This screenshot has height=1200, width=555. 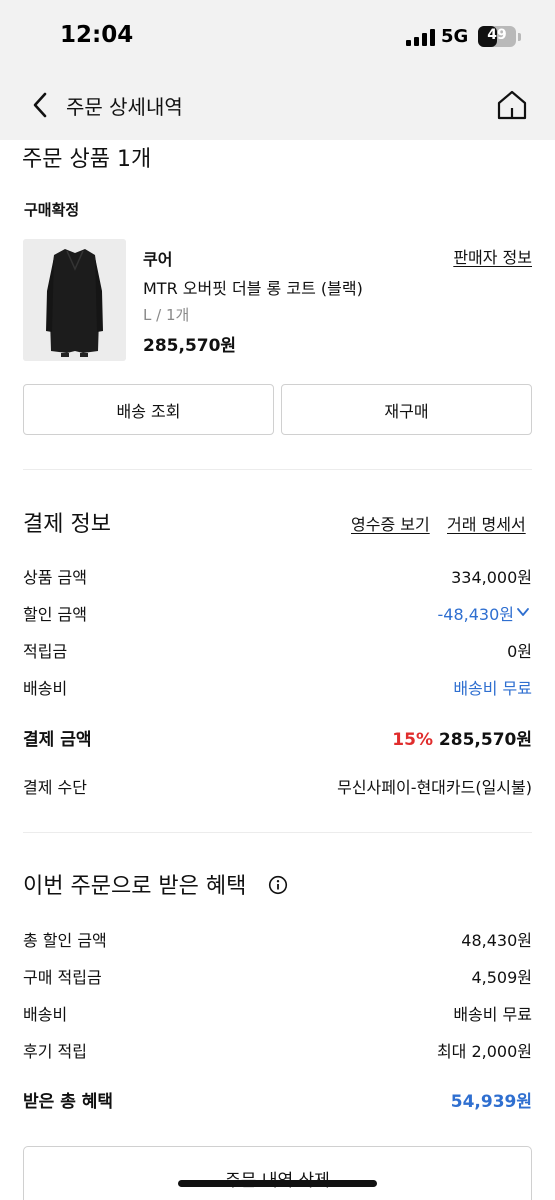 What do you see at coordinates (55, 577) in the screenshot?
I see `product-amount-label: 상품 금액` at bounding box center [55, 577].